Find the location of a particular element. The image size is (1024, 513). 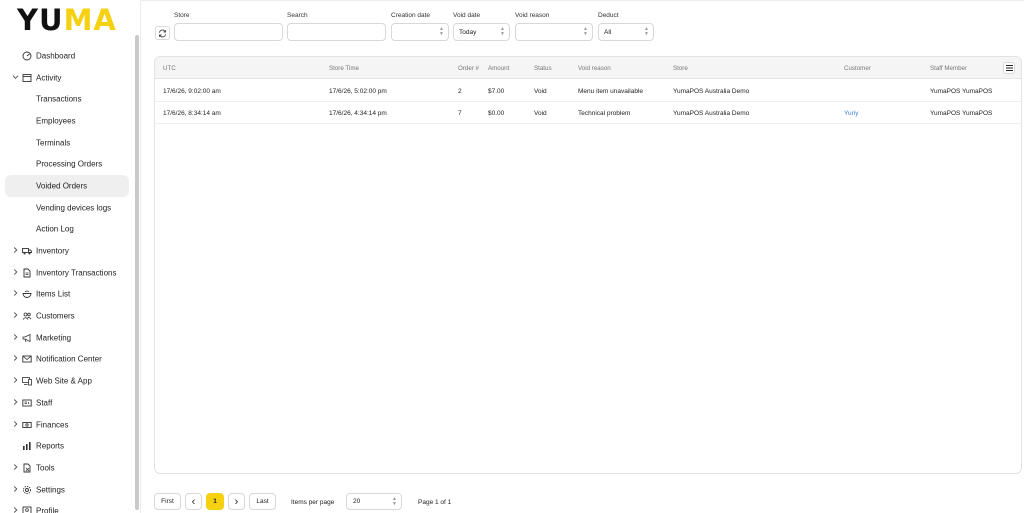

void-date-select: Today ▲ ▼ is located at coordinates (481, 32).